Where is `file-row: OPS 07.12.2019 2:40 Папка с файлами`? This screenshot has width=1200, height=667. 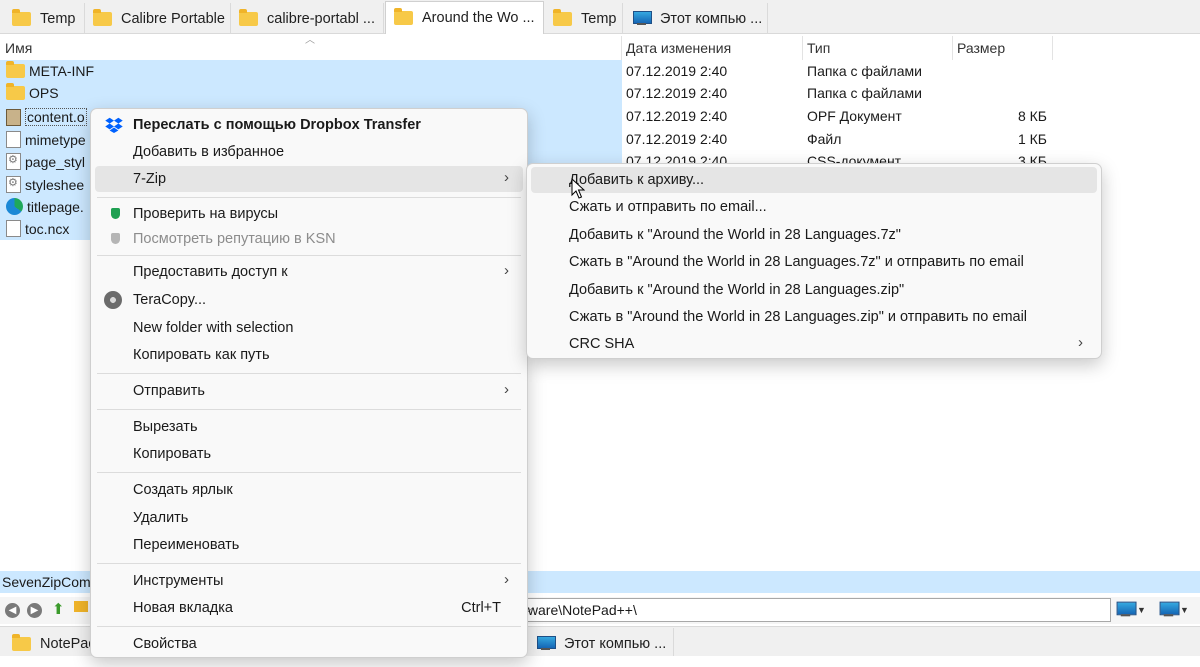
file-row: OPS 07.12.2019 2:40 Папка с файлами is located at coordinates (600, 93).